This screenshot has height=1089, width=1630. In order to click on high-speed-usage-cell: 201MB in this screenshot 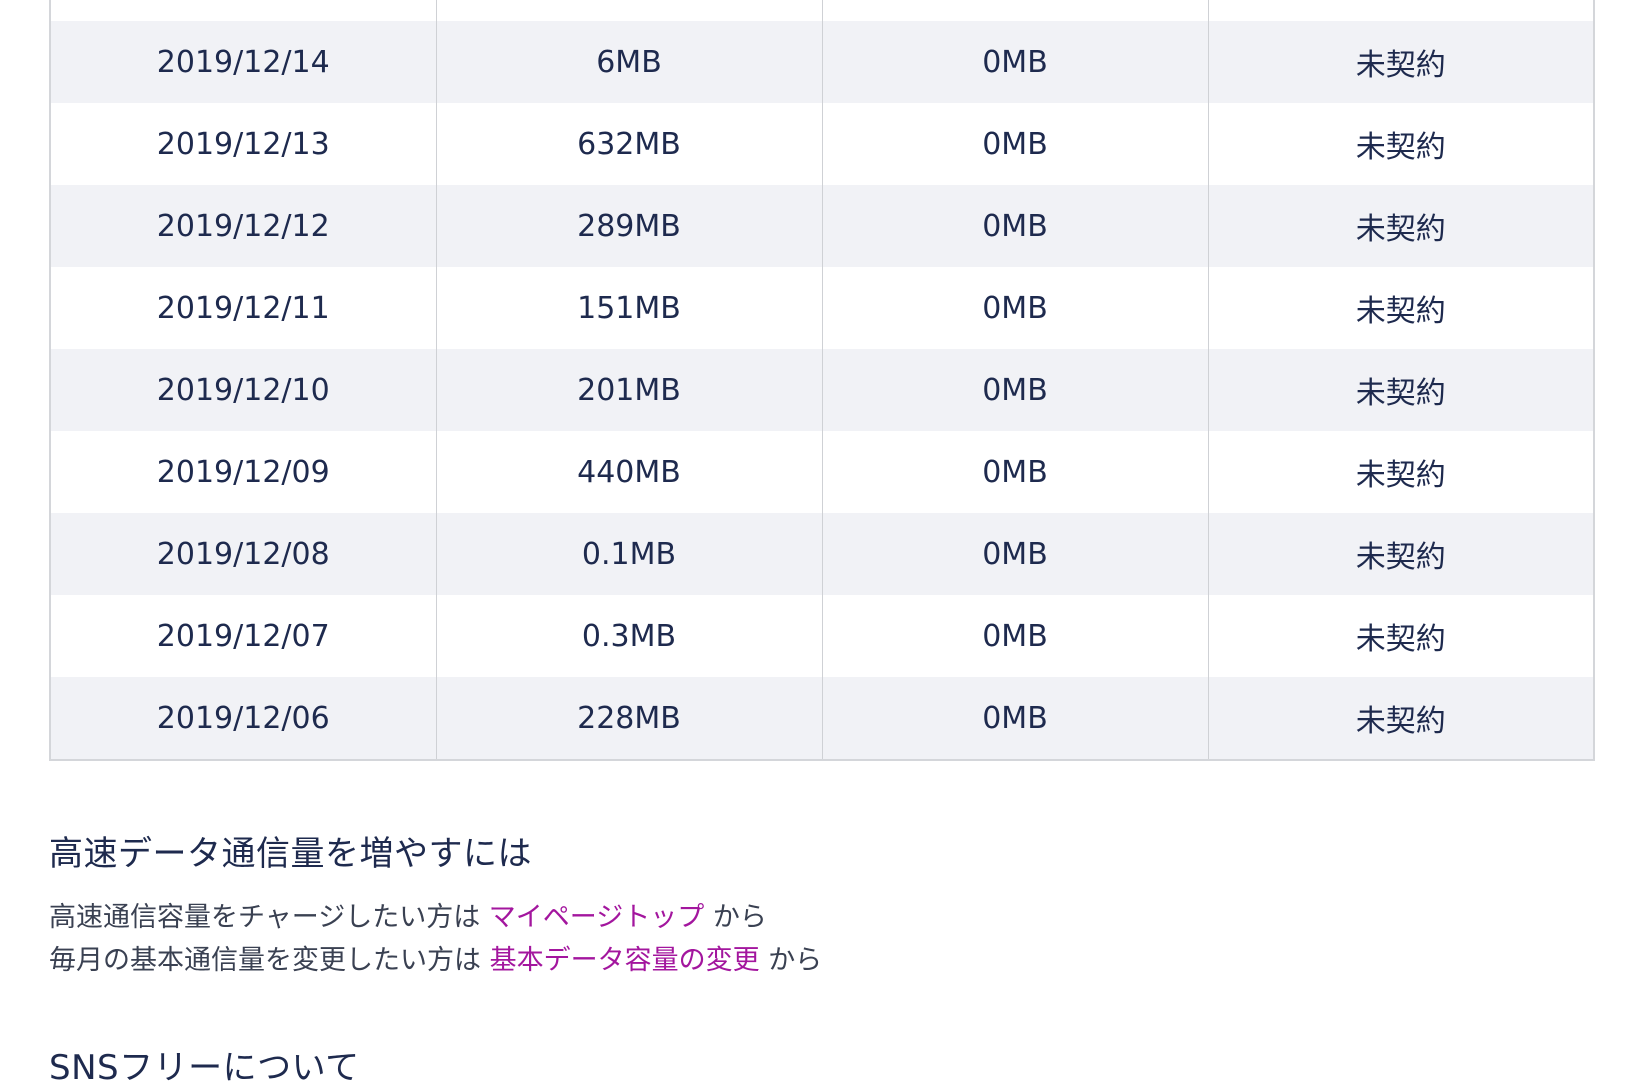, I will do `click(629, 390)`.